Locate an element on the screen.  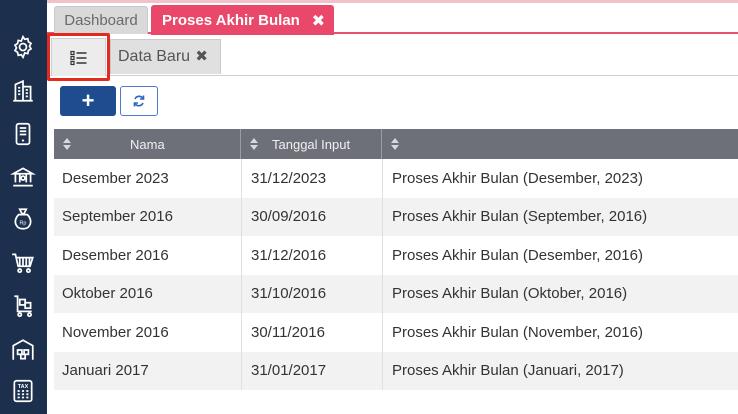
refresh-button is located at coordinates (139, 101).